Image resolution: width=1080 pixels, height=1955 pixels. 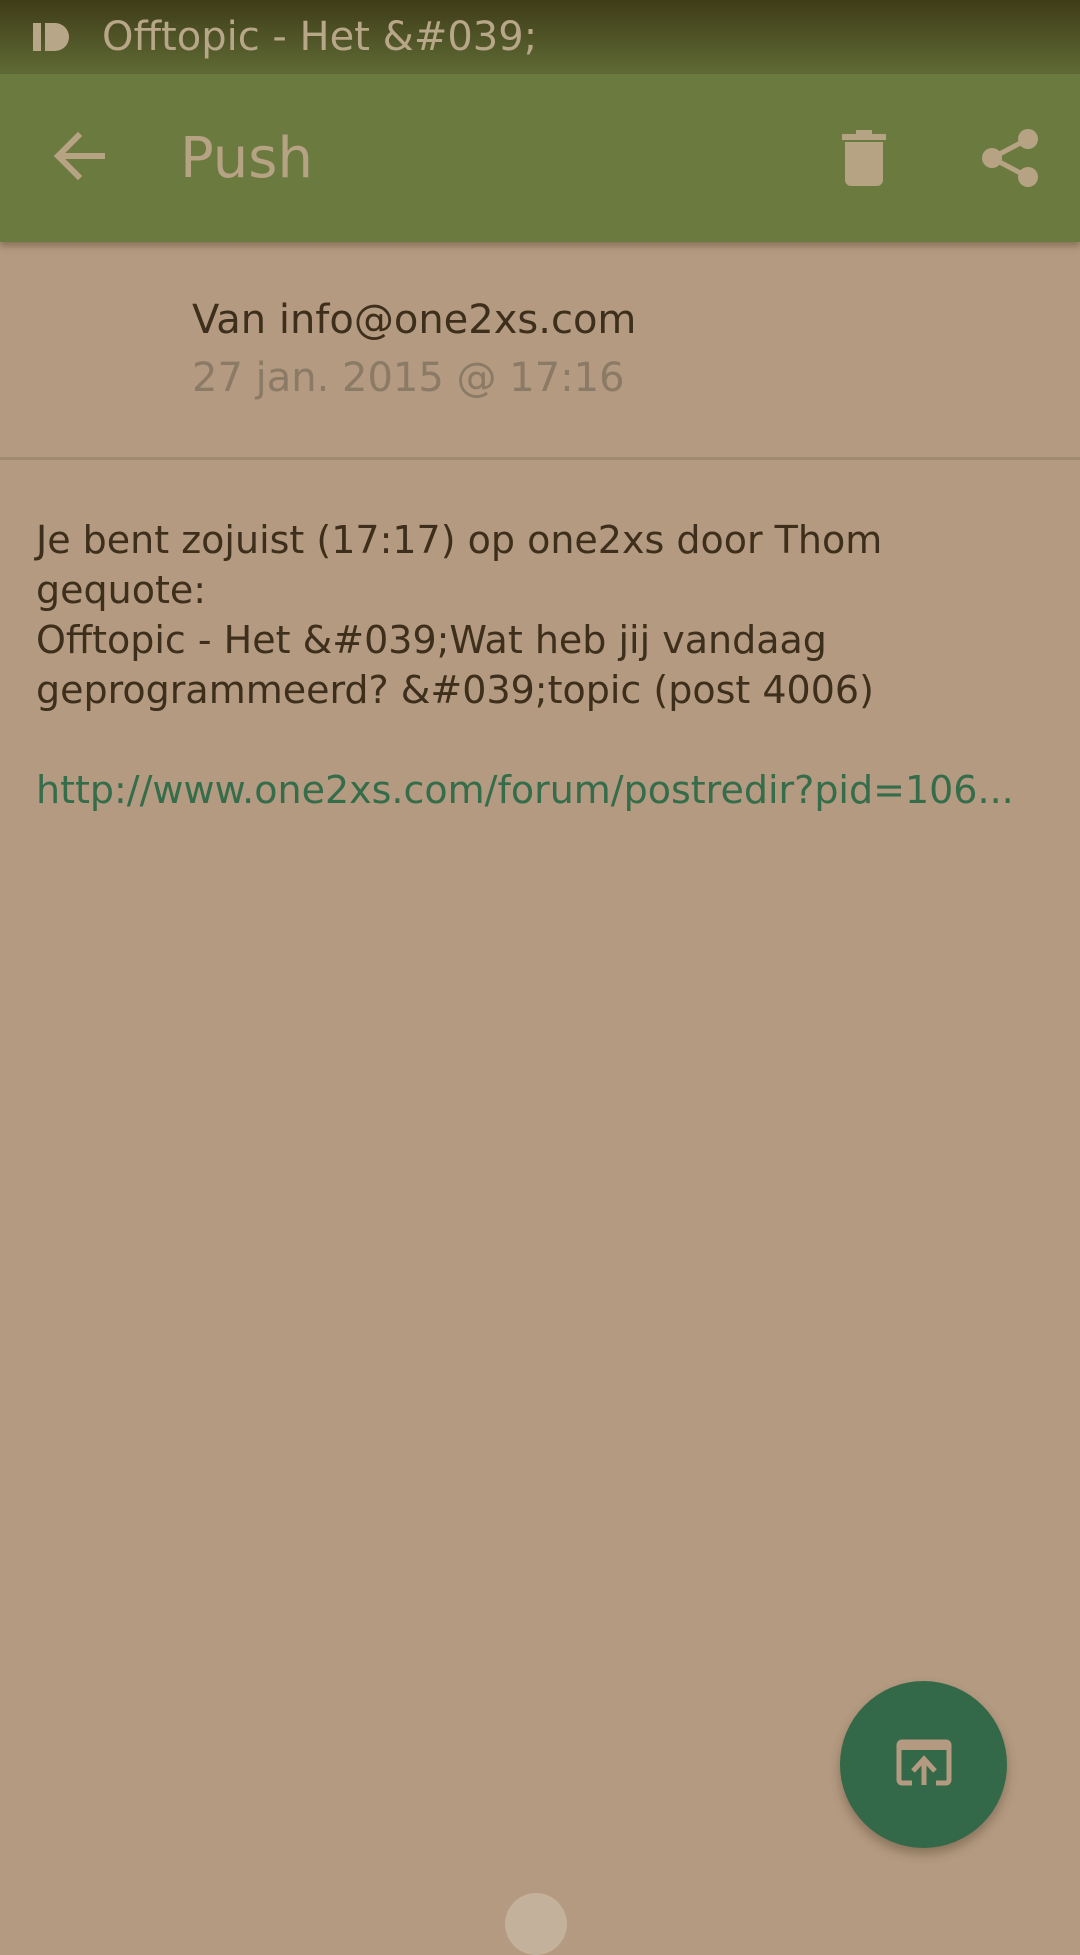 I want to click on notification-text: Offtopic - Het &#039;, so click(x=320, y=37).